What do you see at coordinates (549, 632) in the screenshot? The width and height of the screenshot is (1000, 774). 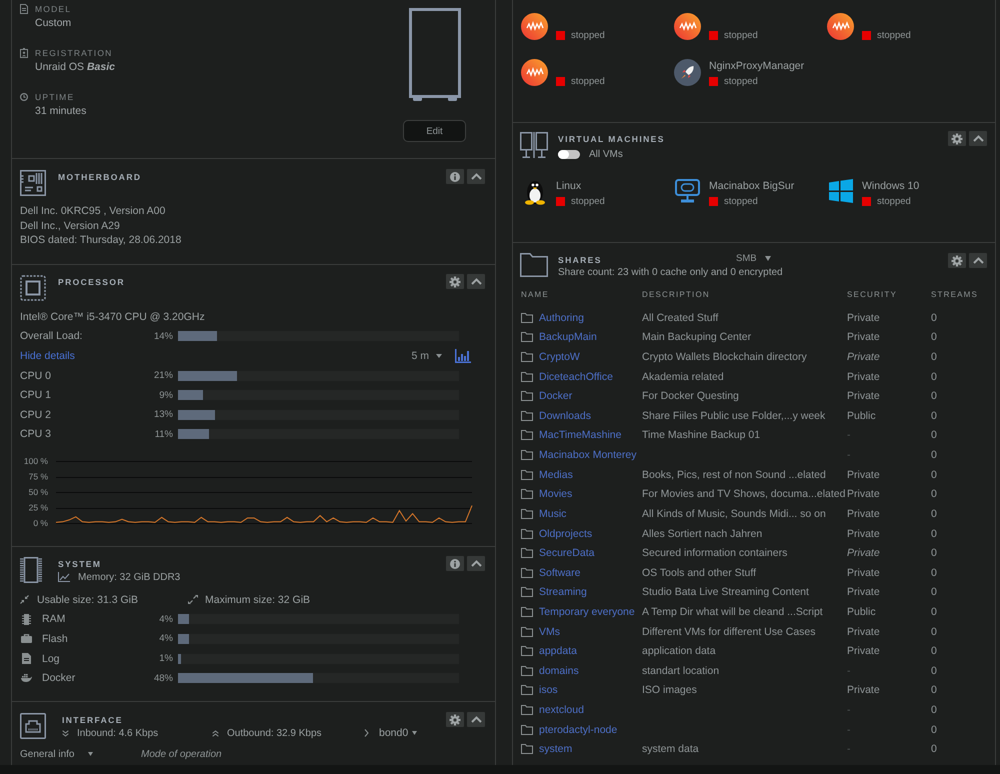 I see `share-name-link: VMs` at bounding box center [549, 632].